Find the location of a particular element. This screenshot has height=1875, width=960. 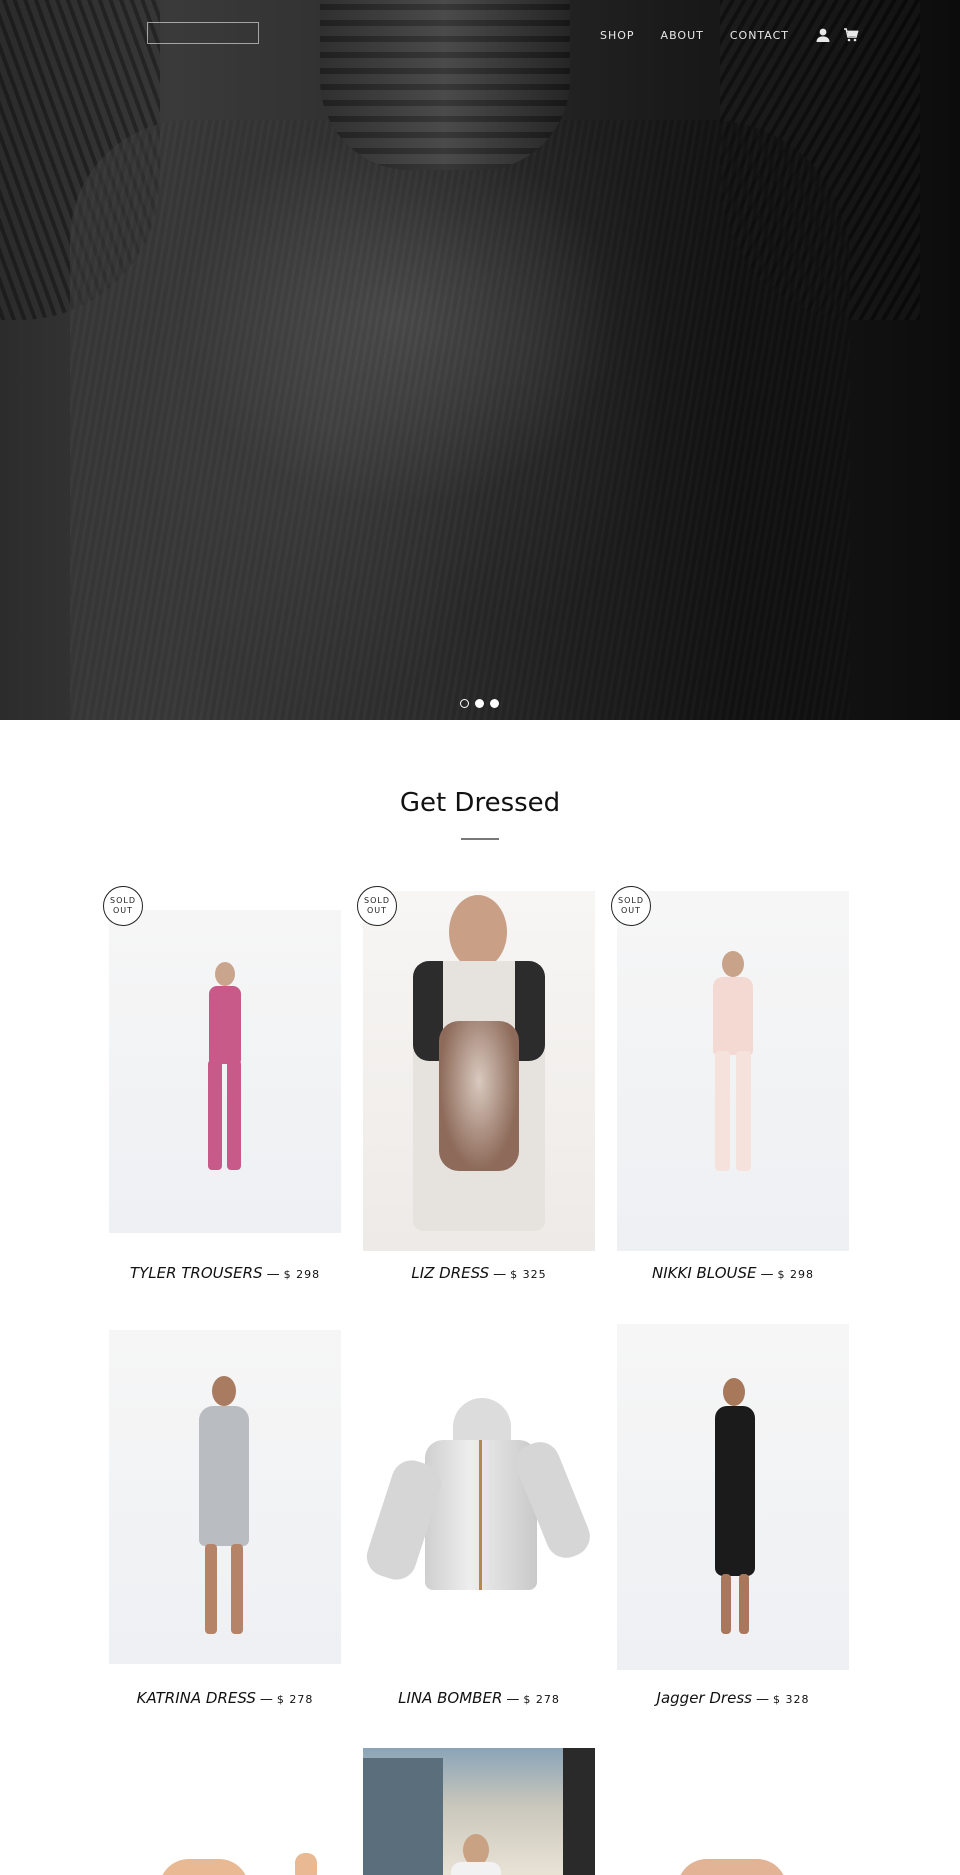

product-caption: Jagger Dress — $ 328 is located at coordinates (733, 1697).